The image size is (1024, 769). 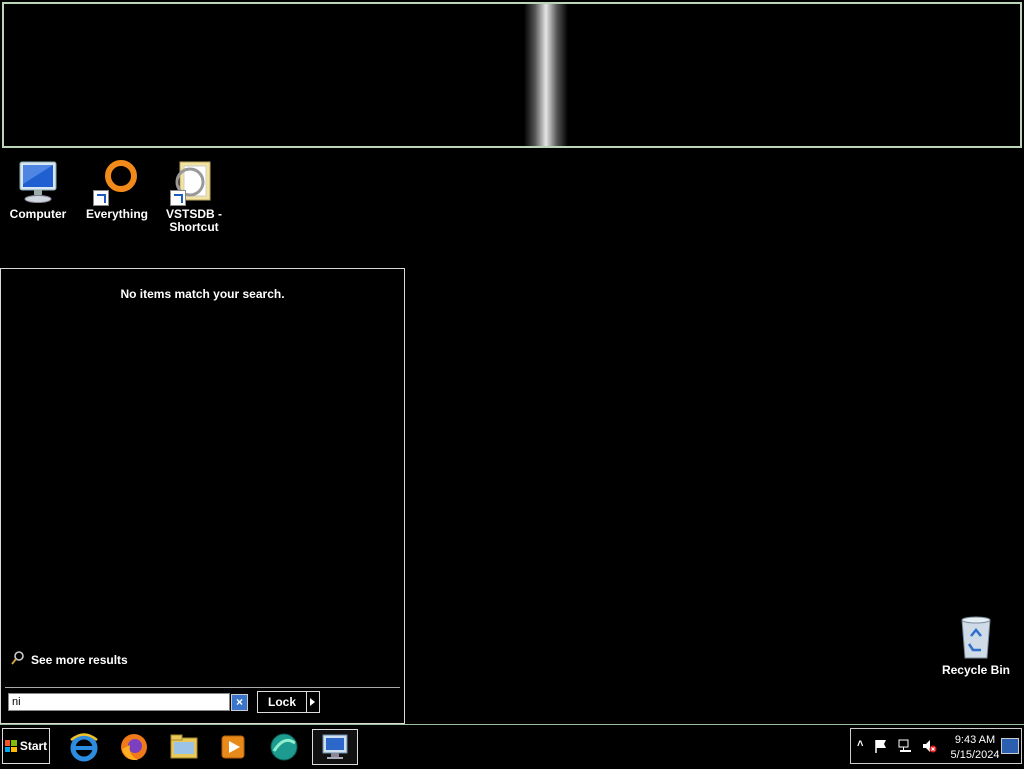 What do you see at coordinates (975, 755) in the screenshot?
I see `clock-date: 5/15/2024` at bounding box center [975, 755].